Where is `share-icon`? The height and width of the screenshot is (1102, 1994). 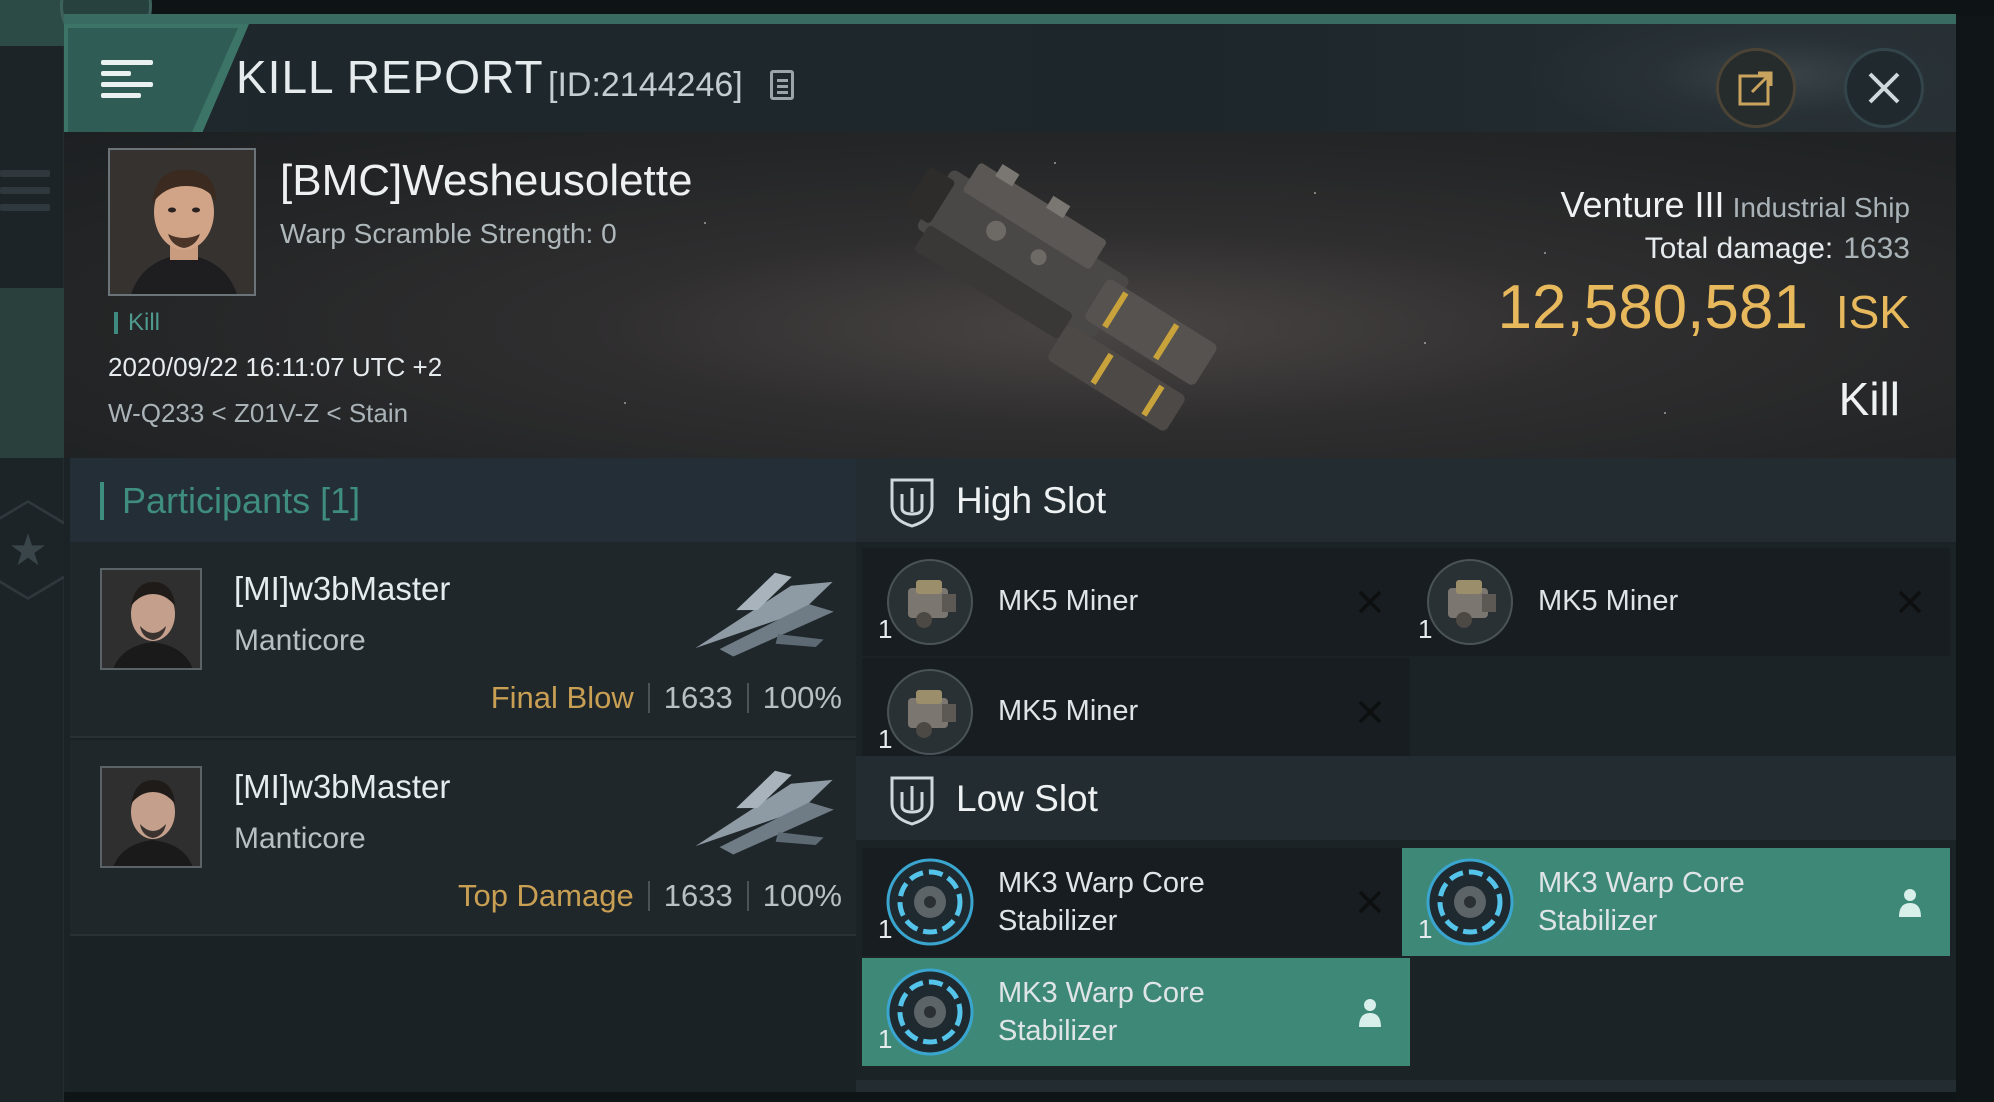 share-icon is located at coordinates (1755, 88).